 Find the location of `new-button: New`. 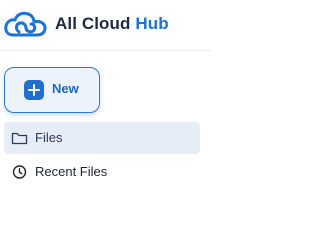

new-button: New is located at coordinates (52, 90).